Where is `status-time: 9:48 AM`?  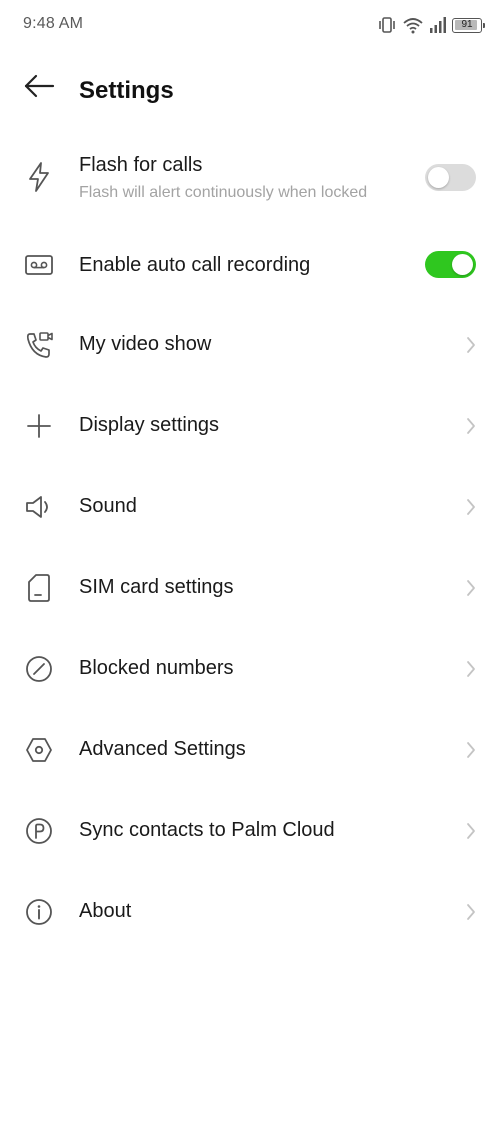 status-time: 9:48 AM is located at coordinates (53, 23).